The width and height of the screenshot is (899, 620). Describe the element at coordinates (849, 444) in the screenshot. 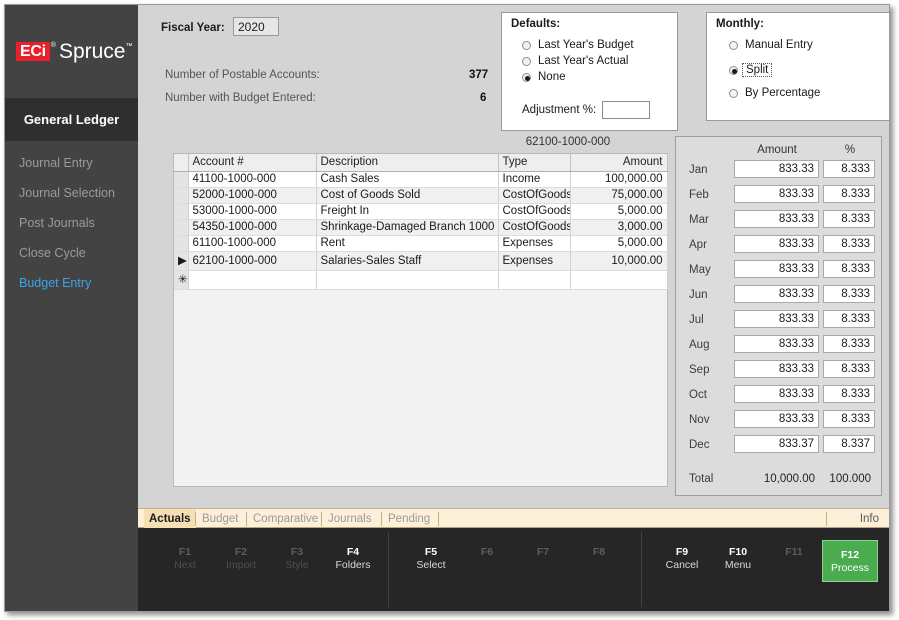

I see `month-percent-input: 8.337` at that location.